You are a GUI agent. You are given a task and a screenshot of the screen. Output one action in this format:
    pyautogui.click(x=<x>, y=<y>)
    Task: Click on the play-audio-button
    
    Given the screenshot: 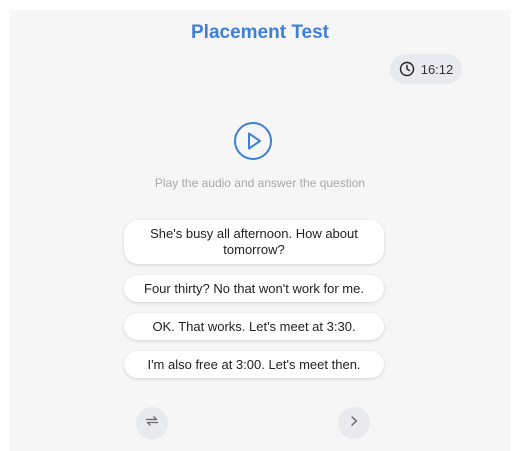 What is the action you would take?
    pyautogui.click(x=253, y=141)
    